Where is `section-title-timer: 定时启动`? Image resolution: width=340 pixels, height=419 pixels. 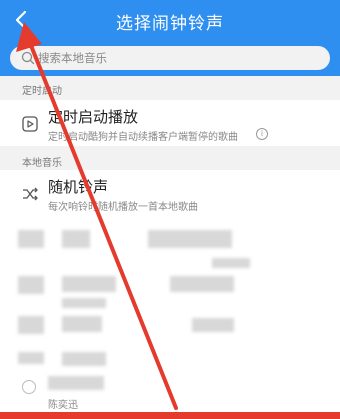 section-title-timer: 定时启动 is located at coordinates (42, 91).